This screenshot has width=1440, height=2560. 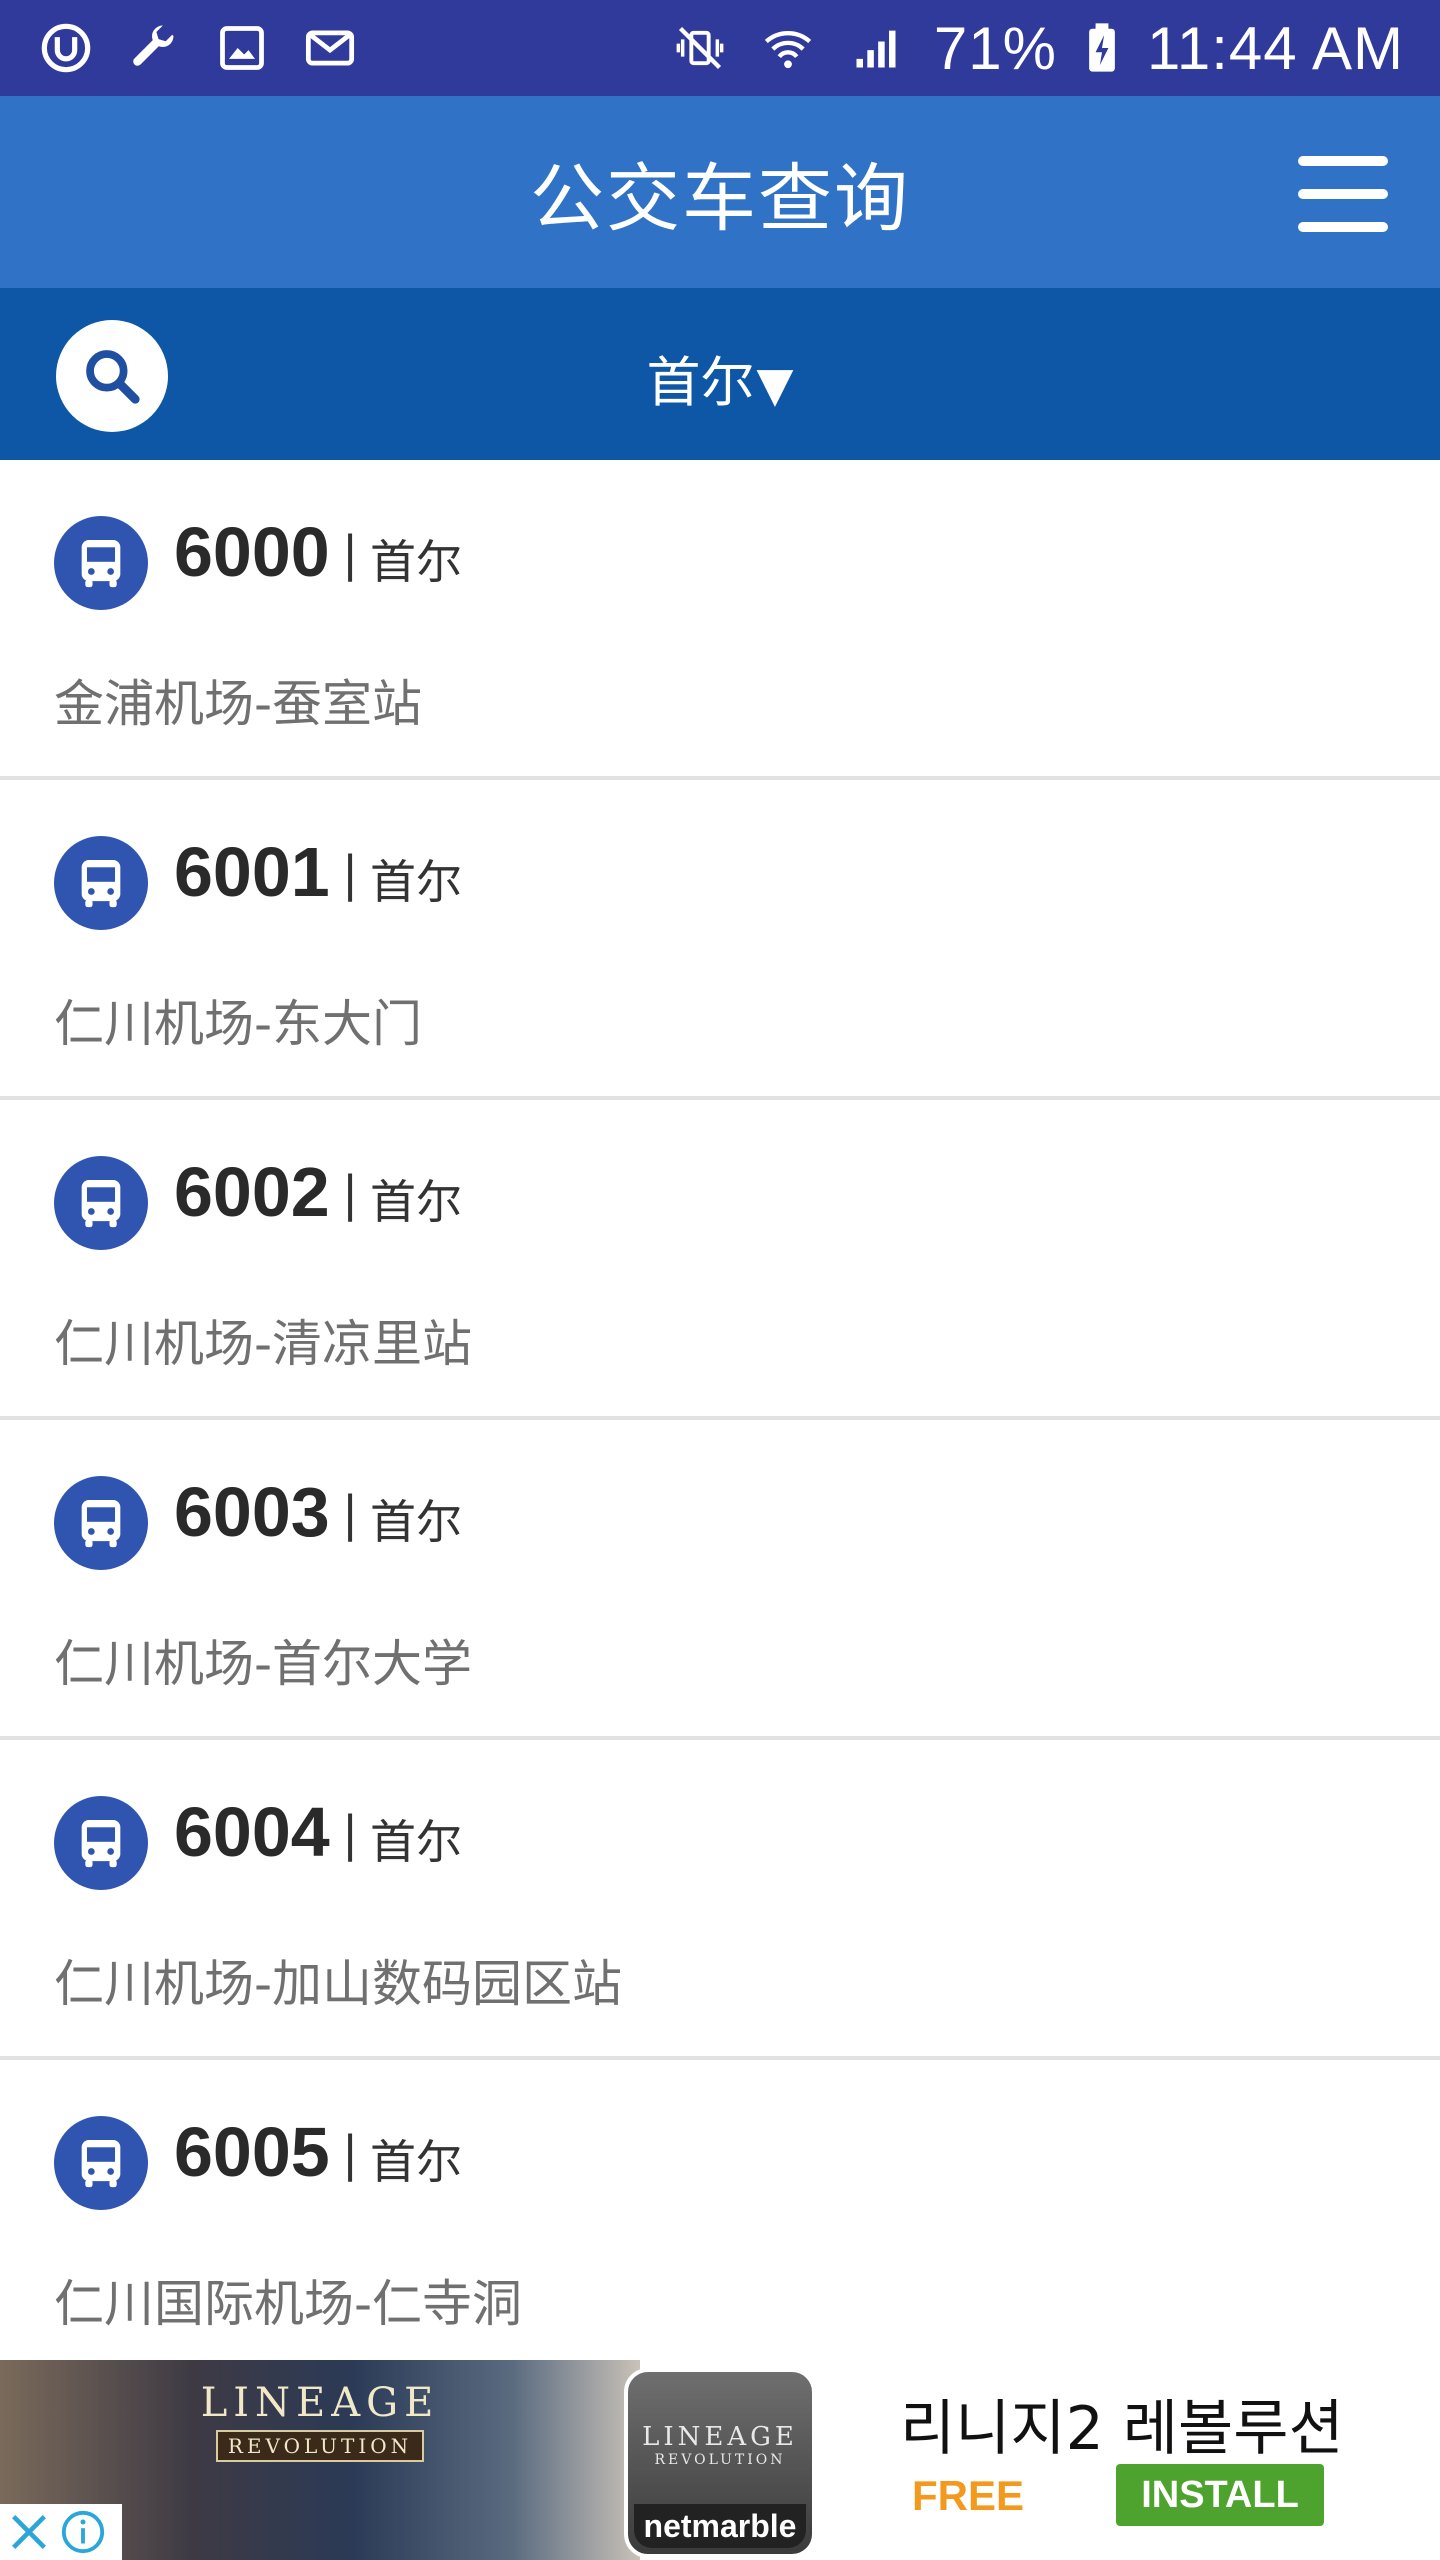 What do you see at coordinates (252, 1512) in the screenshot?
I see `route-number: 6003` at bounding box center [252, 1512].